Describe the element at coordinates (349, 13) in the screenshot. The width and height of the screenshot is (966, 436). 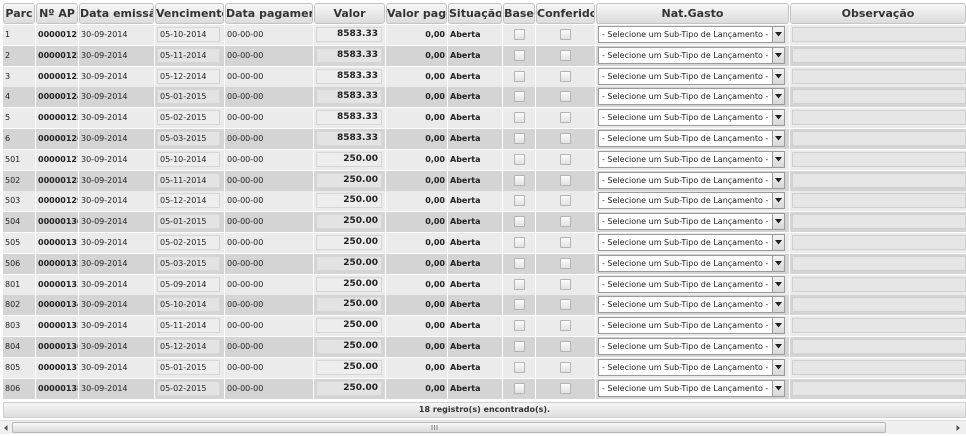
I see `header-valor: Valor` at that location.